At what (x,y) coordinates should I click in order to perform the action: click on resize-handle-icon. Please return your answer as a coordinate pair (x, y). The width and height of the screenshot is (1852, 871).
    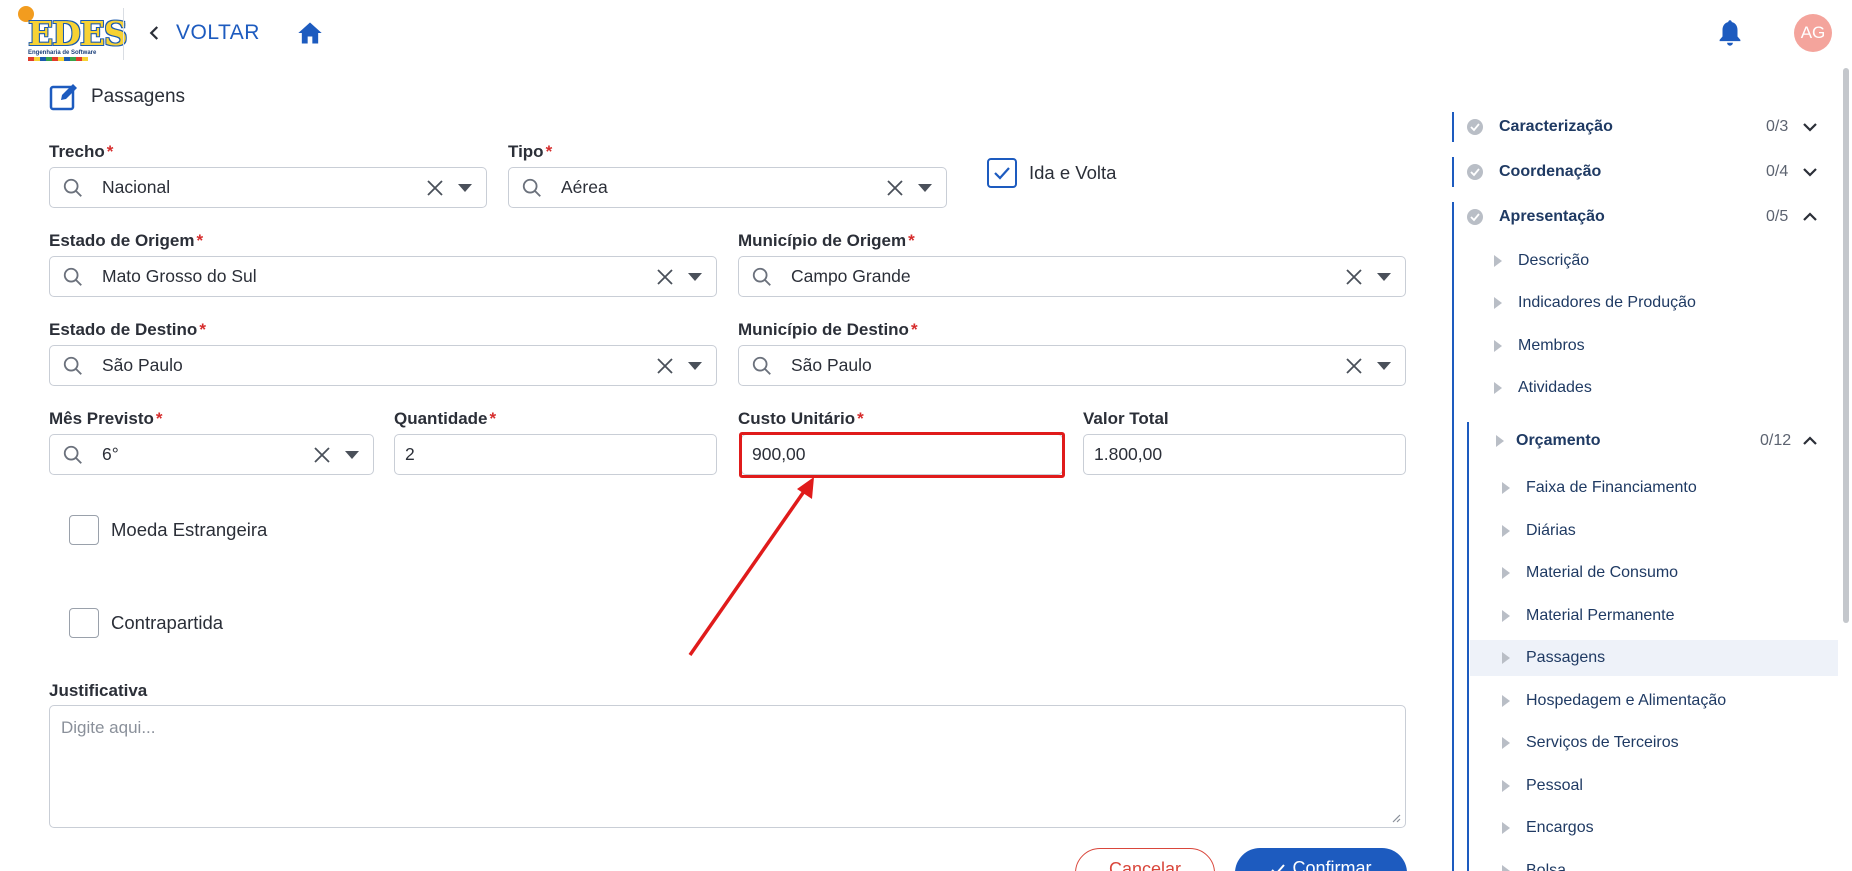
    Looking at the image, I should click on (1396, 818).